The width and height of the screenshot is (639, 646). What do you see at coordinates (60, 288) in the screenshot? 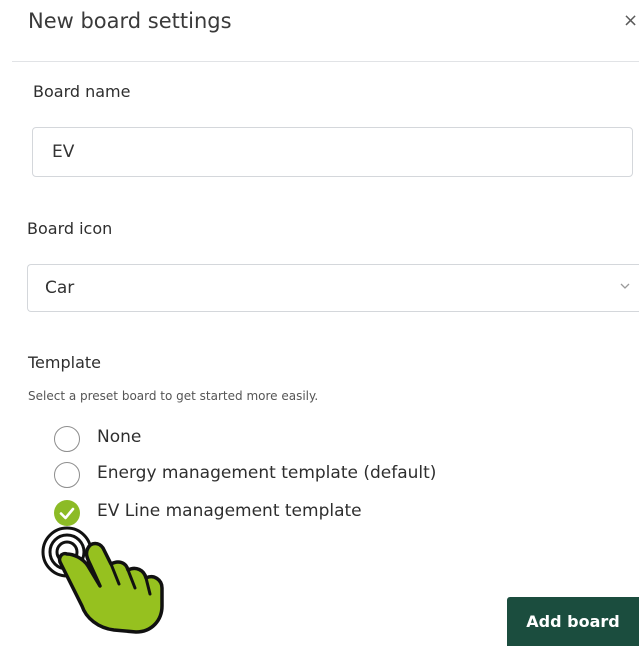
I see `board-icon-selected-value: Car` at bounding box center [60, 288].